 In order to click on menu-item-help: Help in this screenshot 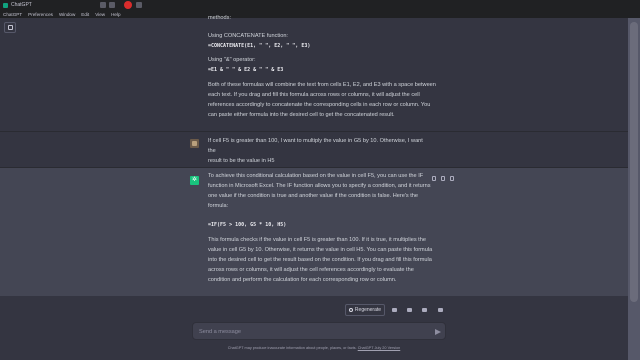, I will do `click(115, 14)`.